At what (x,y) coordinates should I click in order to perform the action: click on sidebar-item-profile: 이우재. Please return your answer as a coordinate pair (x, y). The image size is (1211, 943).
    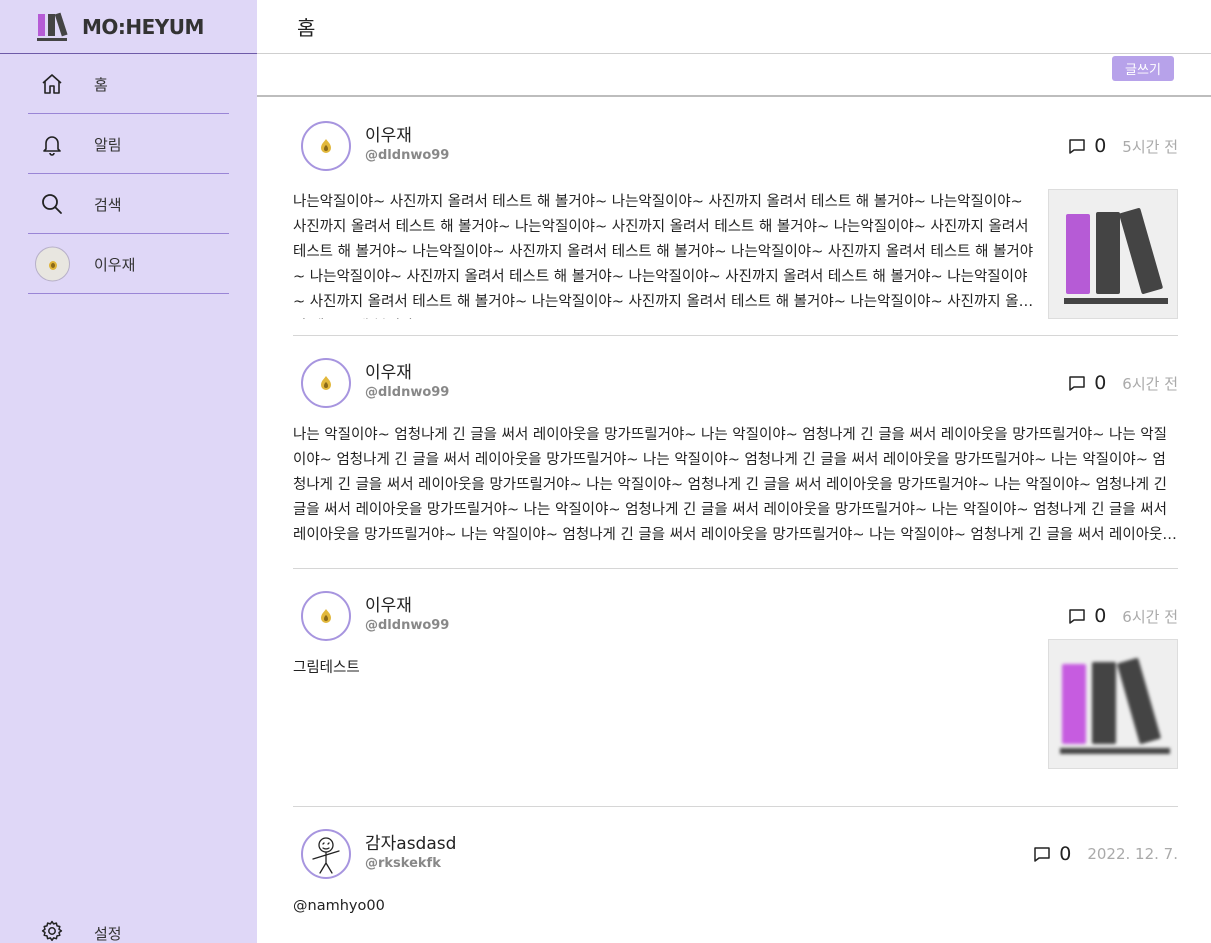
    Looking at the image, I should click on (128, 264).